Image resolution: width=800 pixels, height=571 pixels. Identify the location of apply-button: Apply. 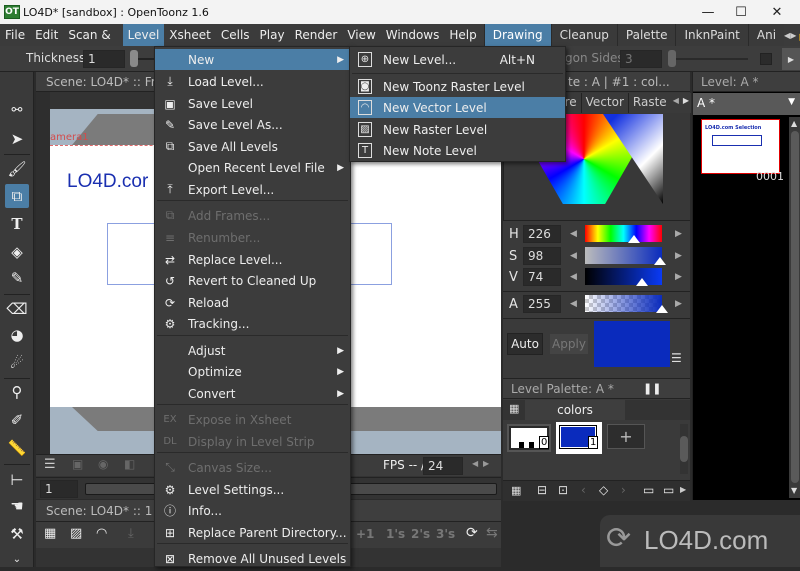
(569, 344).